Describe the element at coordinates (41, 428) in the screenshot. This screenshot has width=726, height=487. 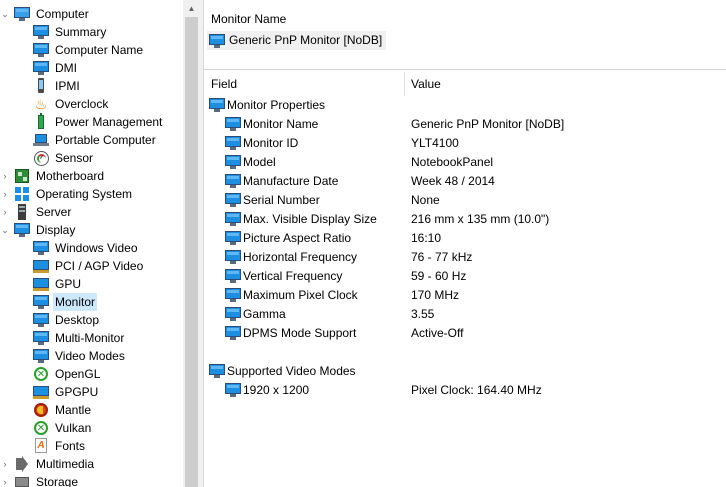
I see `vulkan-icon: ✕` at that location.